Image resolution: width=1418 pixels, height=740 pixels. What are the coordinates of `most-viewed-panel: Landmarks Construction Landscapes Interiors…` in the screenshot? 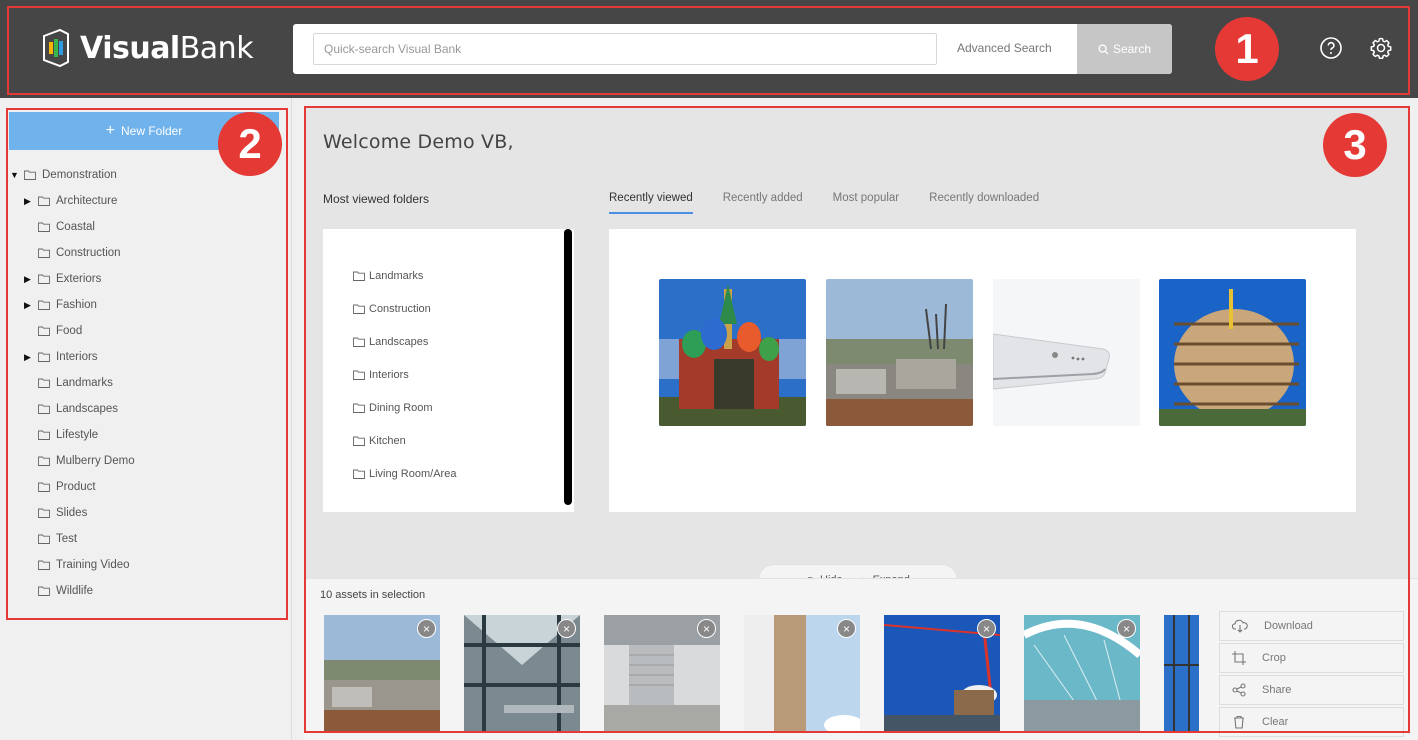 It's located at (448, 370).